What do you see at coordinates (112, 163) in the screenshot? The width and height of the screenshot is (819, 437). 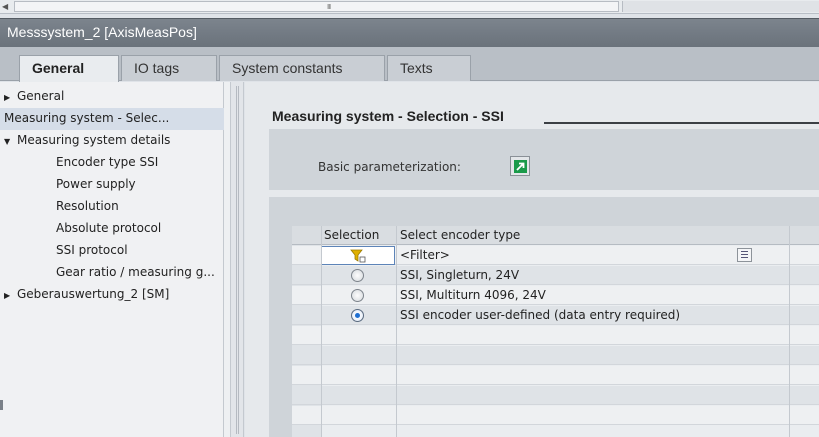 I see `nav-item-encoder-type-ssi: Encoder type SSI` at bounding box center [112, 163].